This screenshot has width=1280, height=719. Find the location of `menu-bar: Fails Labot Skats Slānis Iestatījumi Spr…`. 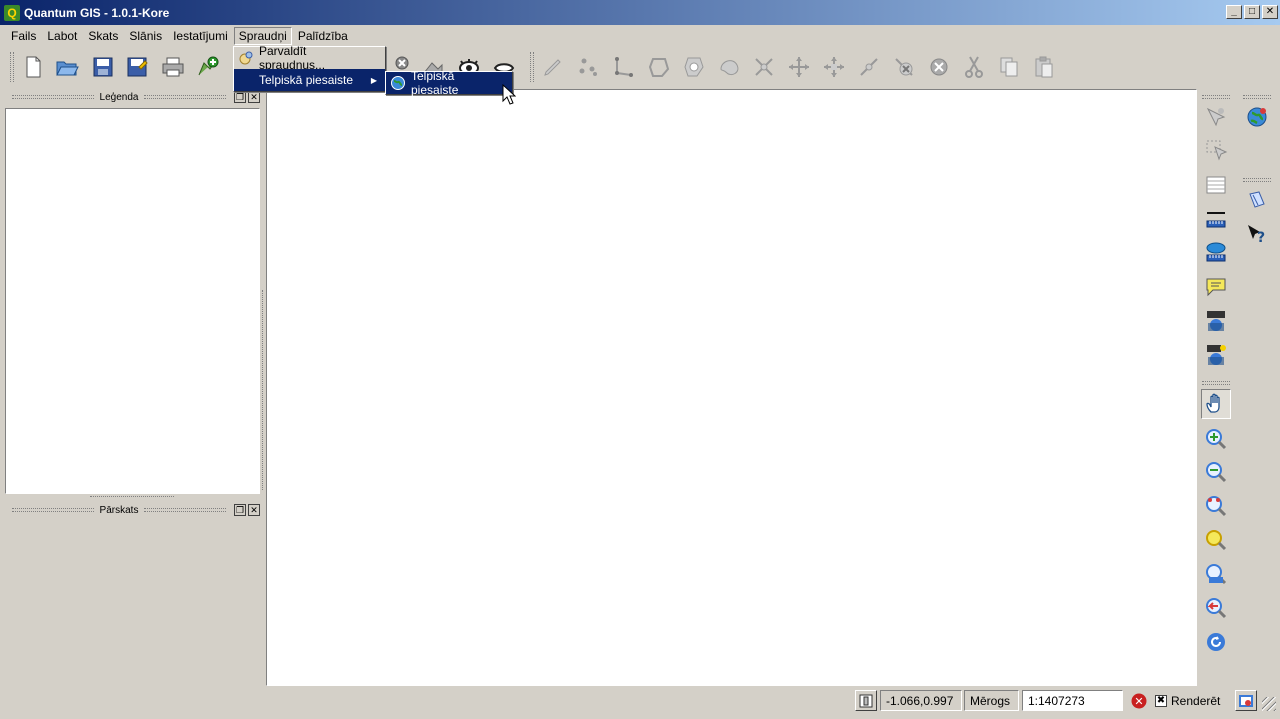

menu-bar: Fails Labot Skats Slānis Iestatījumi Spr… is located at coordinates (640, 35).